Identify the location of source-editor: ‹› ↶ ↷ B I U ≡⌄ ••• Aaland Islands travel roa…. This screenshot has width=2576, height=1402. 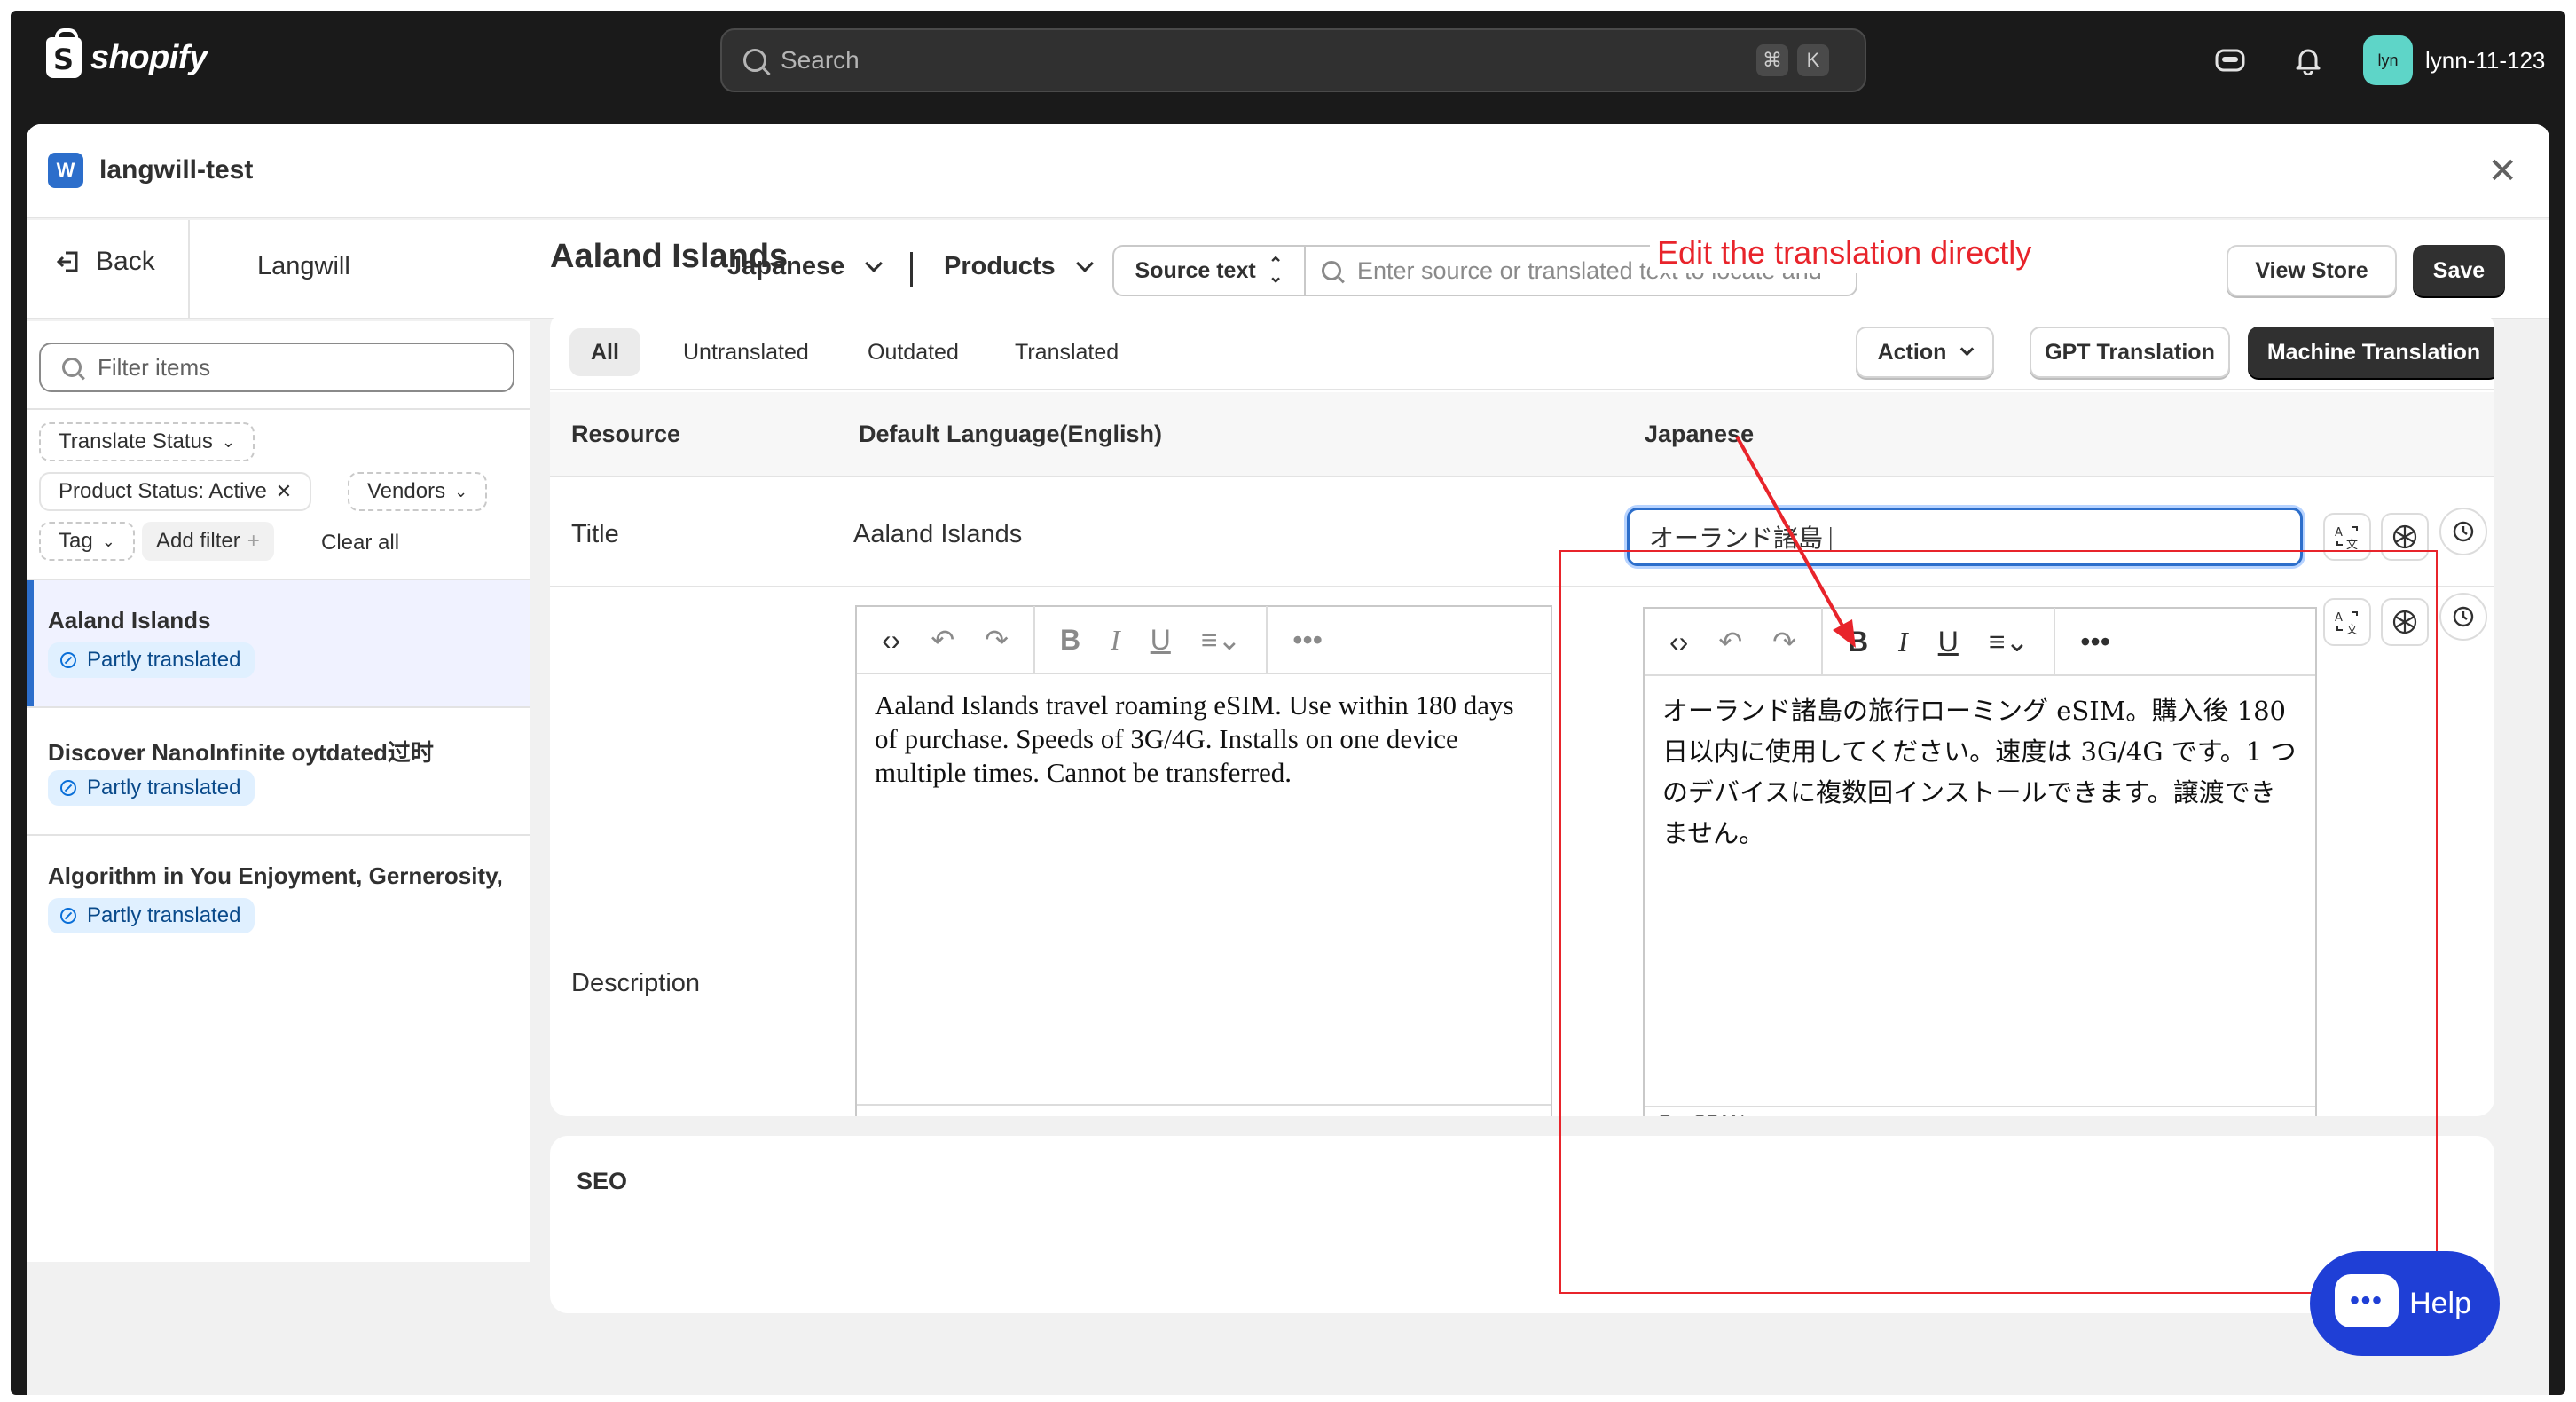
(1203, 860).